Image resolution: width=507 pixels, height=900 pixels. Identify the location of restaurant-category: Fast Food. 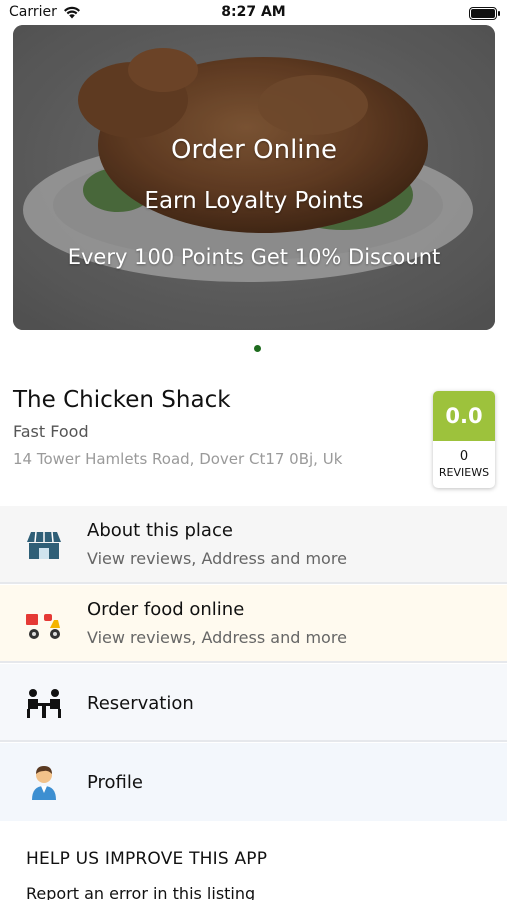
(51, 431).